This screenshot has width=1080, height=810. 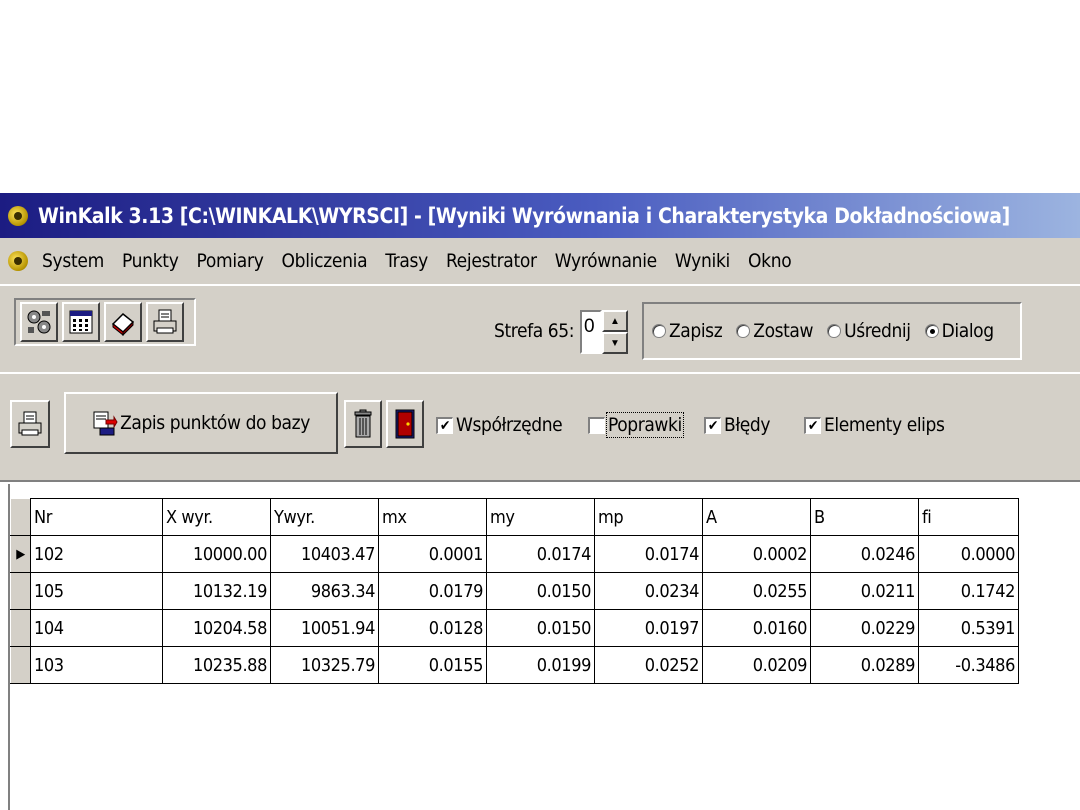 What do you see at coordinates (968, 665) in the screenshot?
I see `cell-fi: -0.3486` at bounding box center [968, 665].